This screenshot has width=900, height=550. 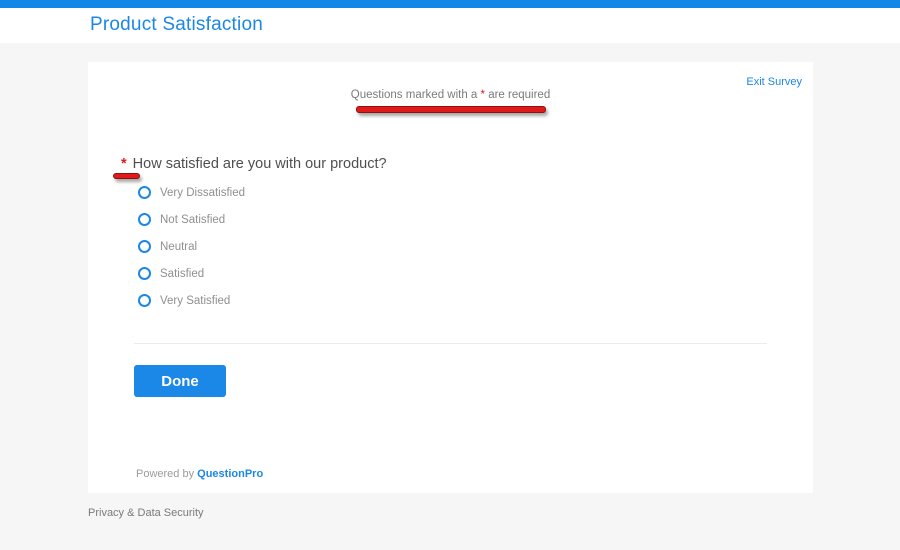 I want to click on option-label: Not Satisfied, so click(x=193, y=219).